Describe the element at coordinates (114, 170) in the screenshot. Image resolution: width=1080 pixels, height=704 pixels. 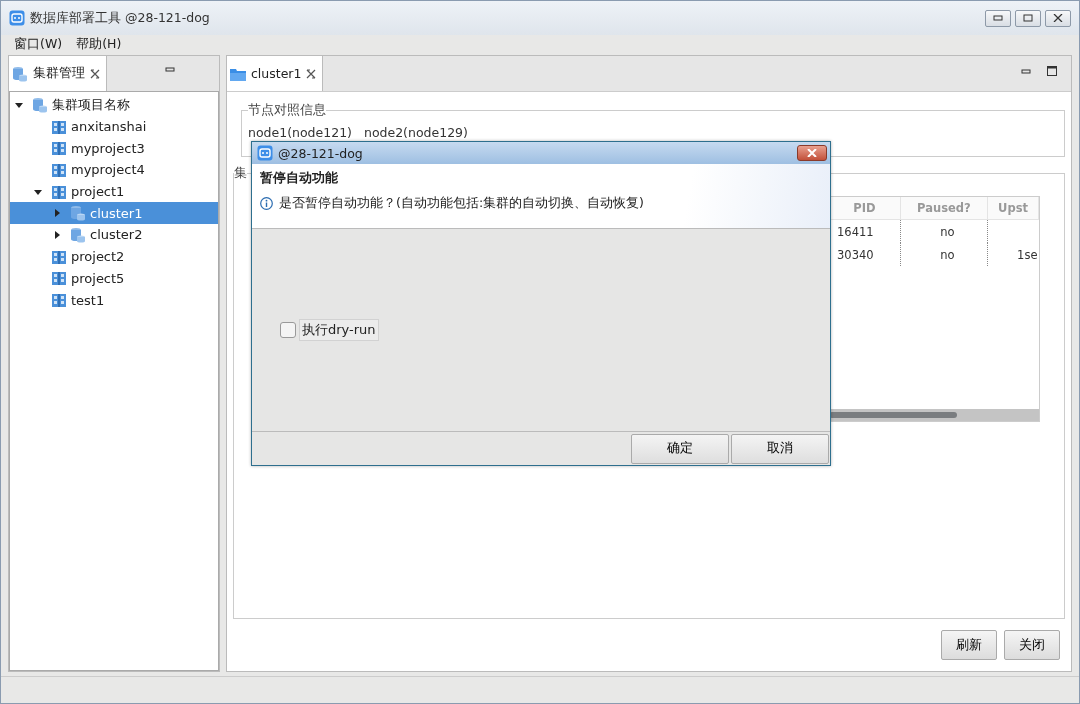
I see `tree-item: myproject4` at that location.